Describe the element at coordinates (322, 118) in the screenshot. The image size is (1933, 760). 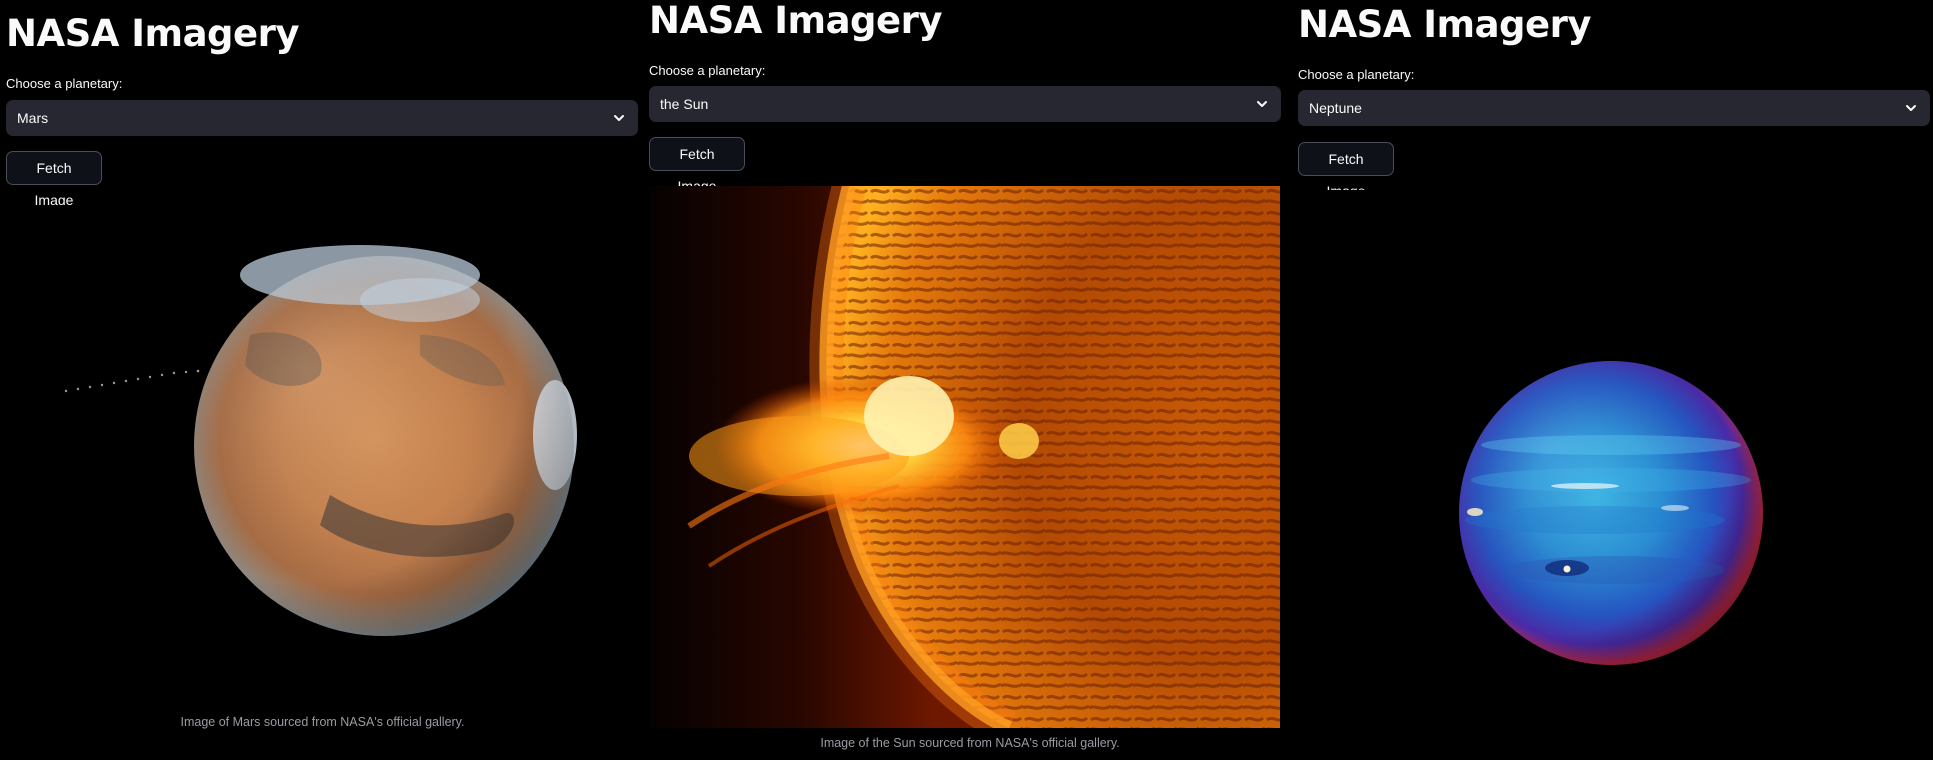
I see `planet-select: Mars` at that location.